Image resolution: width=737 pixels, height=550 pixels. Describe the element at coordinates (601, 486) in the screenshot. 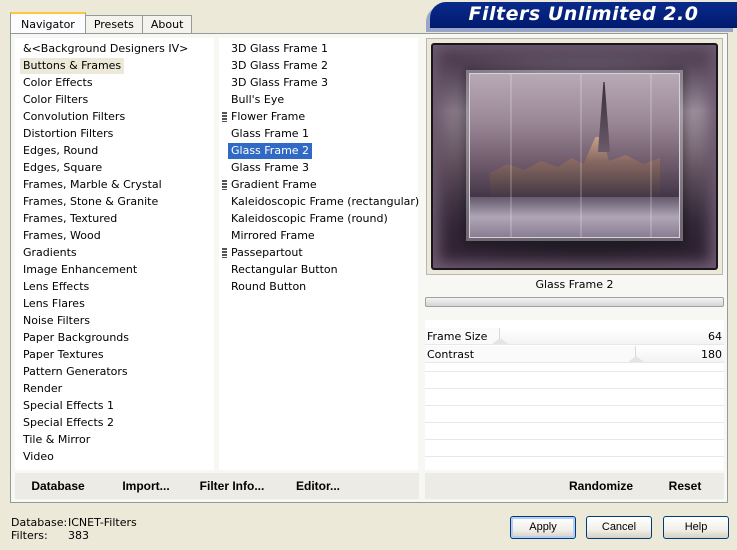

I see `randomize-button: Randomize` at that location.